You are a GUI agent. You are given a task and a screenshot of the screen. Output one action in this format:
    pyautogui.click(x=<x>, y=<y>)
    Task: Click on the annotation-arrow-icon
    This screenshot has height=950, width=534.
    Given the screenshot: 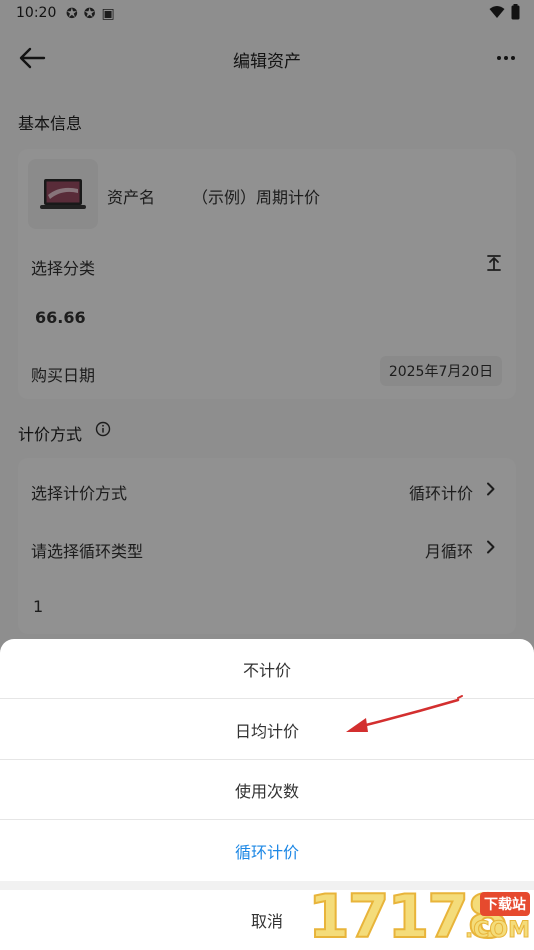 What is the action you would take?
    pyautogui.click(x=404, y=713)
    